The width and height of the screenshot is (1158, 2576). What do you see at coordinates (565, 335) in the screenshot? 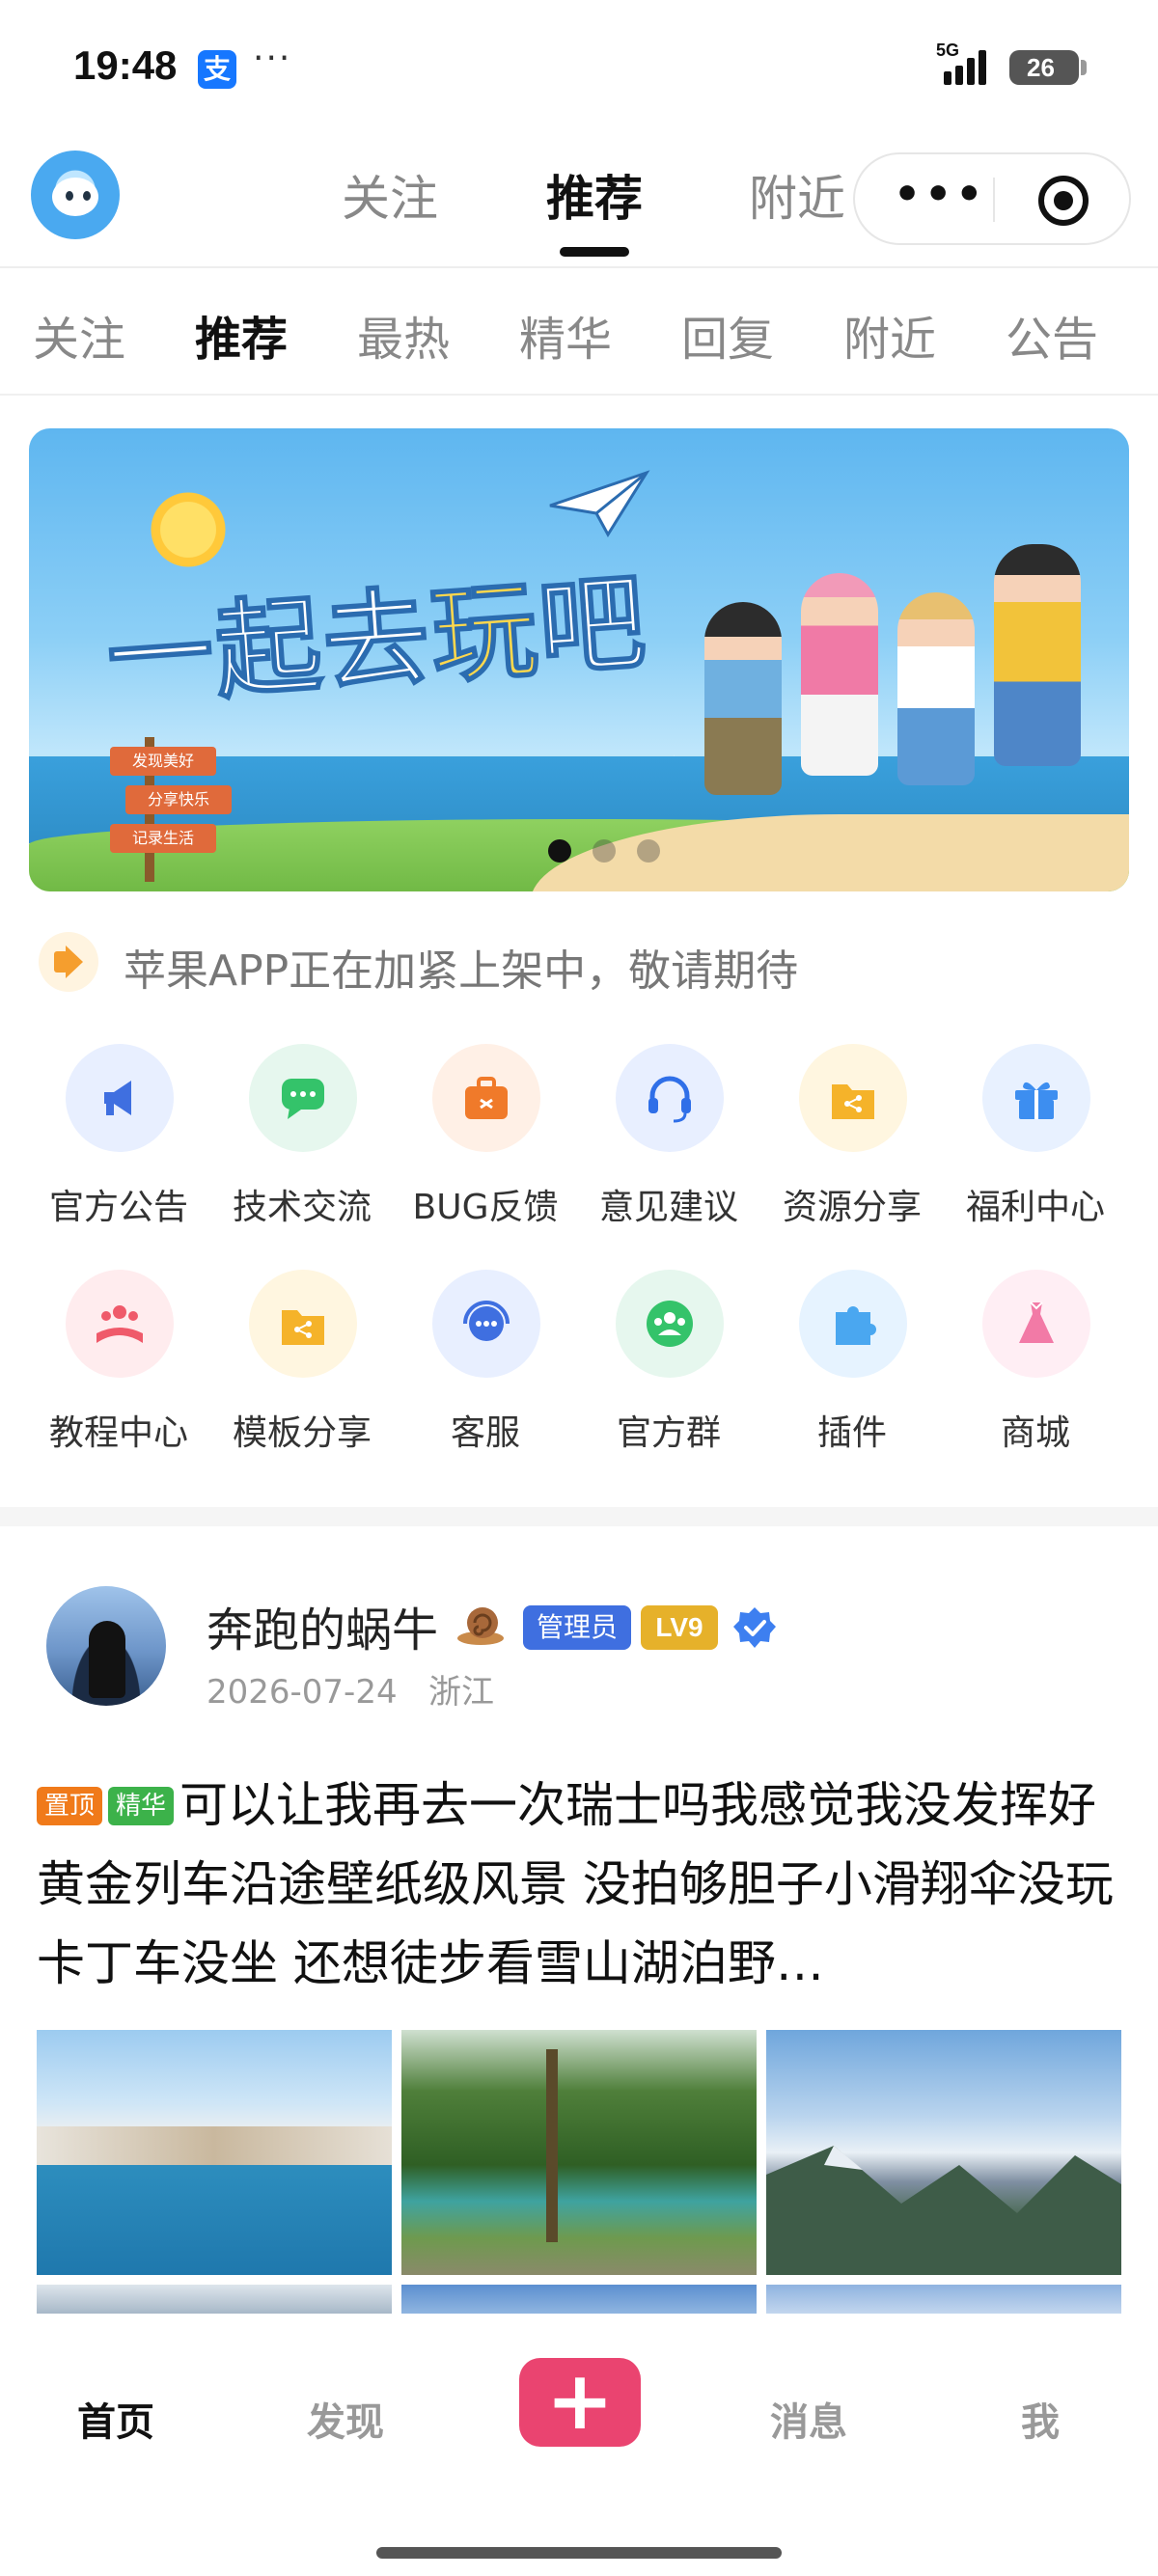
I see `sub-tab-featured: 精华` at bounding box center [565, 335].